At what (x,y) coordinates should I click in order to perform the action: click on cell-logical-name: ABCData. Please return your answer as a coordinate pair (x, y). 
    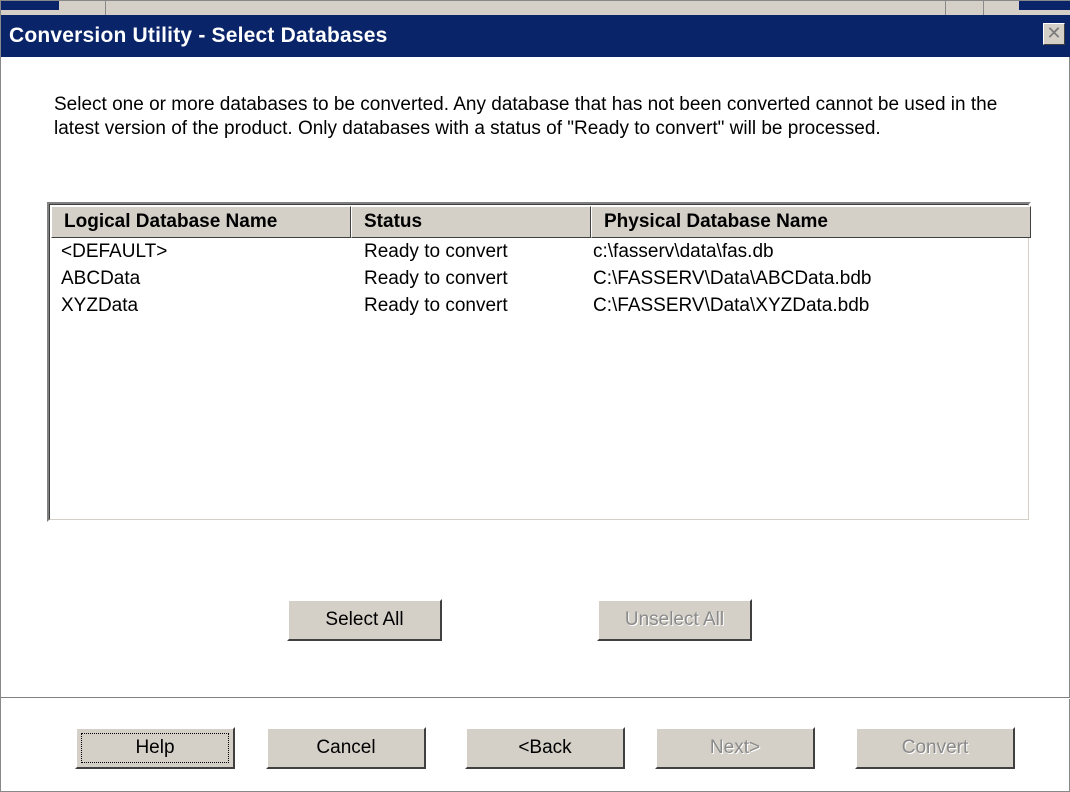
    Looking at the image, I should click on (101, 278).